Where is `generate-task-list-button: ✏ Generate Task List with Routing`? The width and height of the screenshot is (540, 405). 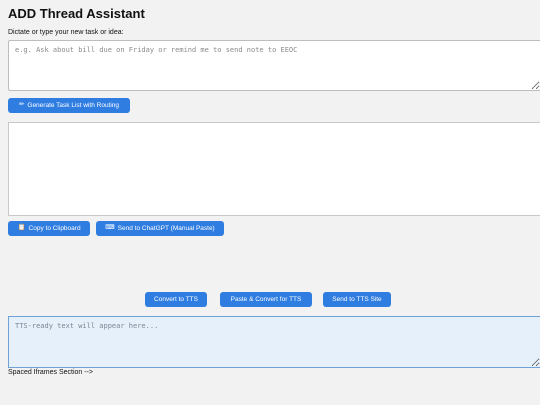
generate-task-list-button: ✏ Generate Task List with Routing is located at coordinates (69, 105).